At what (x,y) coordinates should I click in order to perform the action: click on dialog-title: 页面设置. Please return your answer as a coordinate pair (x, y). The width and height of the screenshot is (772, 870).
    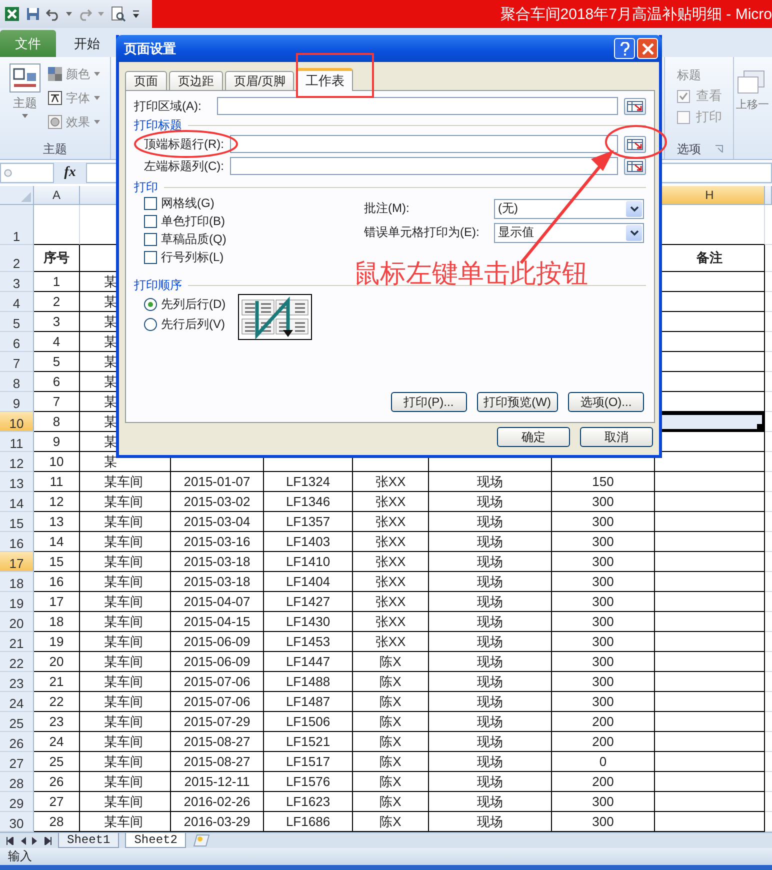
    Looking at the image, I should click on (150, 49).